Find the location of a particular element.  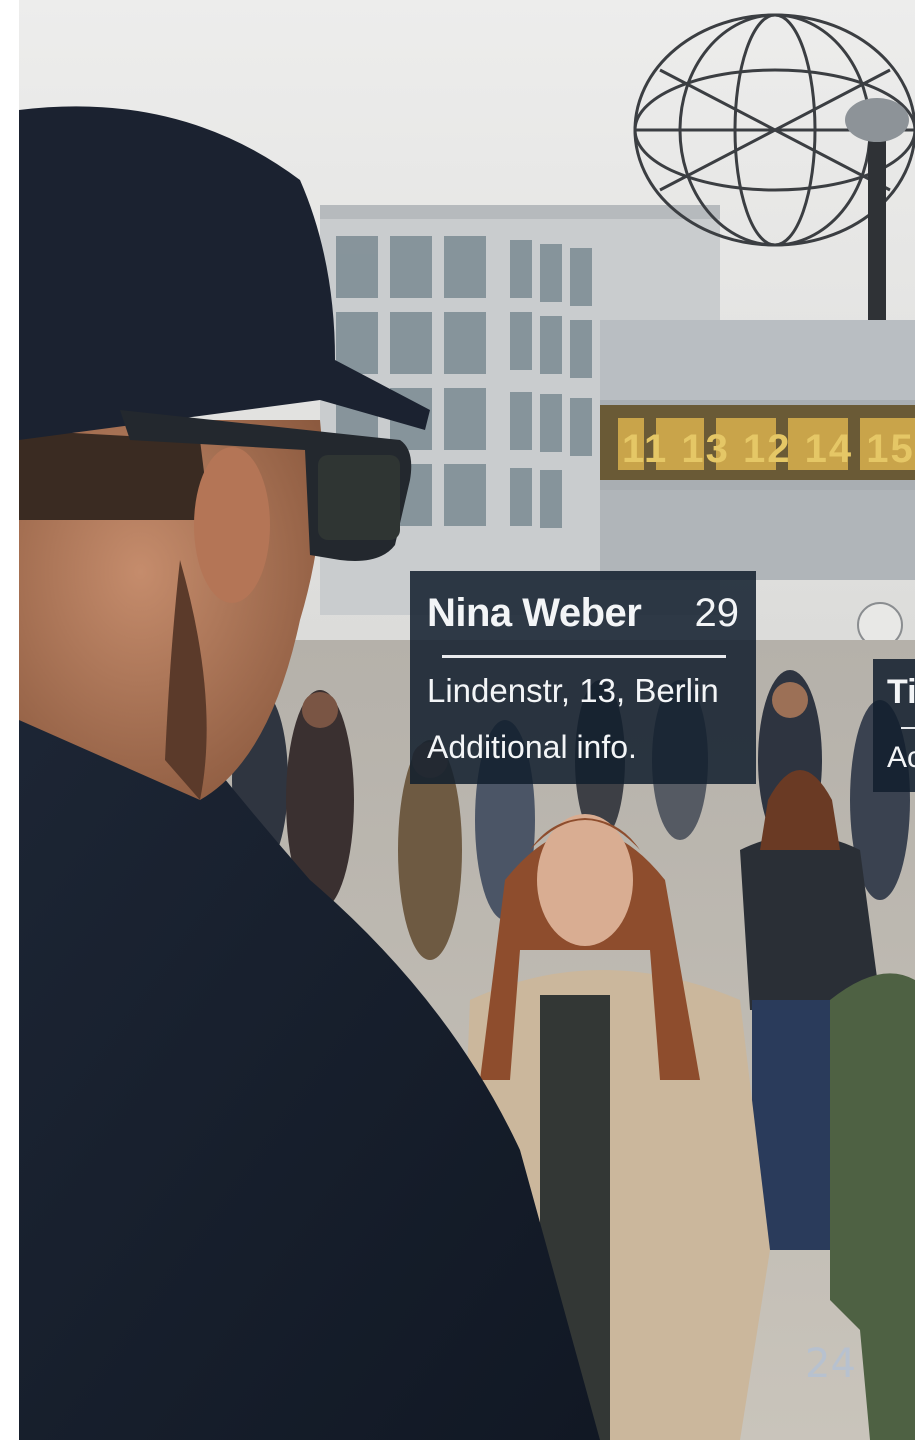

person-address: Lindenstr, 13, Berlin is located at coordinates (573, 690).